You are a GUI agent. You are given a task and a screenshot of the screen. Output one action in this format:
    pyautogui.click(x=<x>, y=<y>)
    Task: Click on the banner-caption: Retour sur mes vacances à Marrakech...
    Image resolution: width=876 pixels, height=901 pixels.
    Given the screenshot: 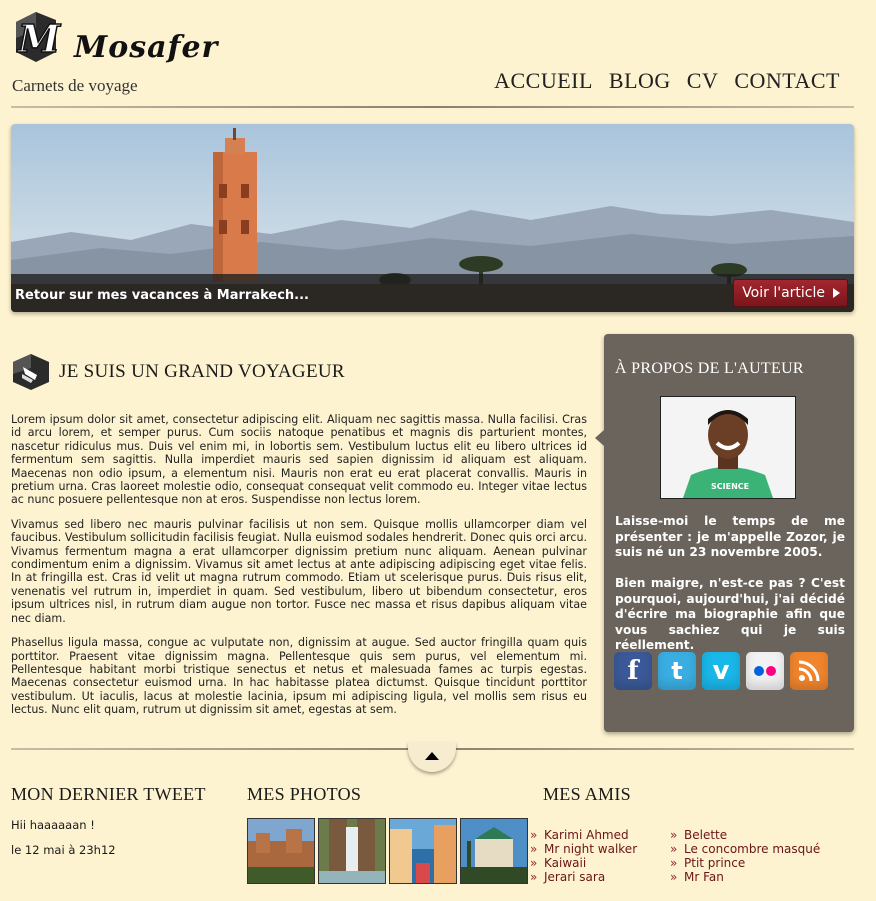 What is the action you would take?
    pyautogui.click(x=162, y=295)
    